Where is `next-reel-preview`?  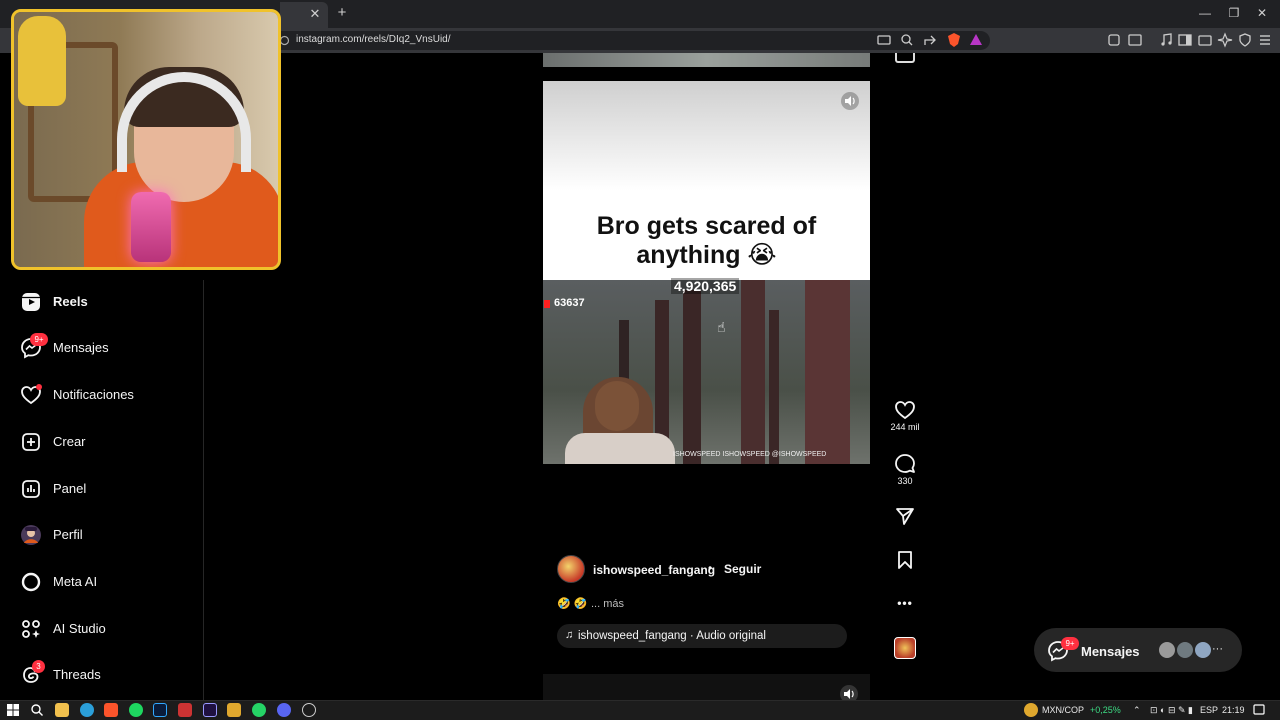 next-reel-preview is located at coordinates (706, 687).